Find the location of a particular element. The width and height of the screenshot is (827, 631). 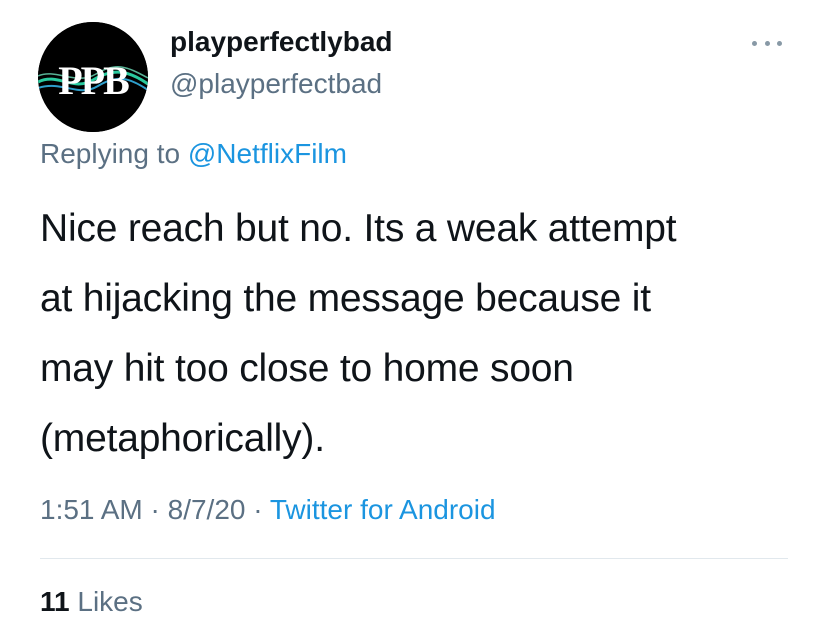

likes-label: Likes is located at coordinates (106, 601).